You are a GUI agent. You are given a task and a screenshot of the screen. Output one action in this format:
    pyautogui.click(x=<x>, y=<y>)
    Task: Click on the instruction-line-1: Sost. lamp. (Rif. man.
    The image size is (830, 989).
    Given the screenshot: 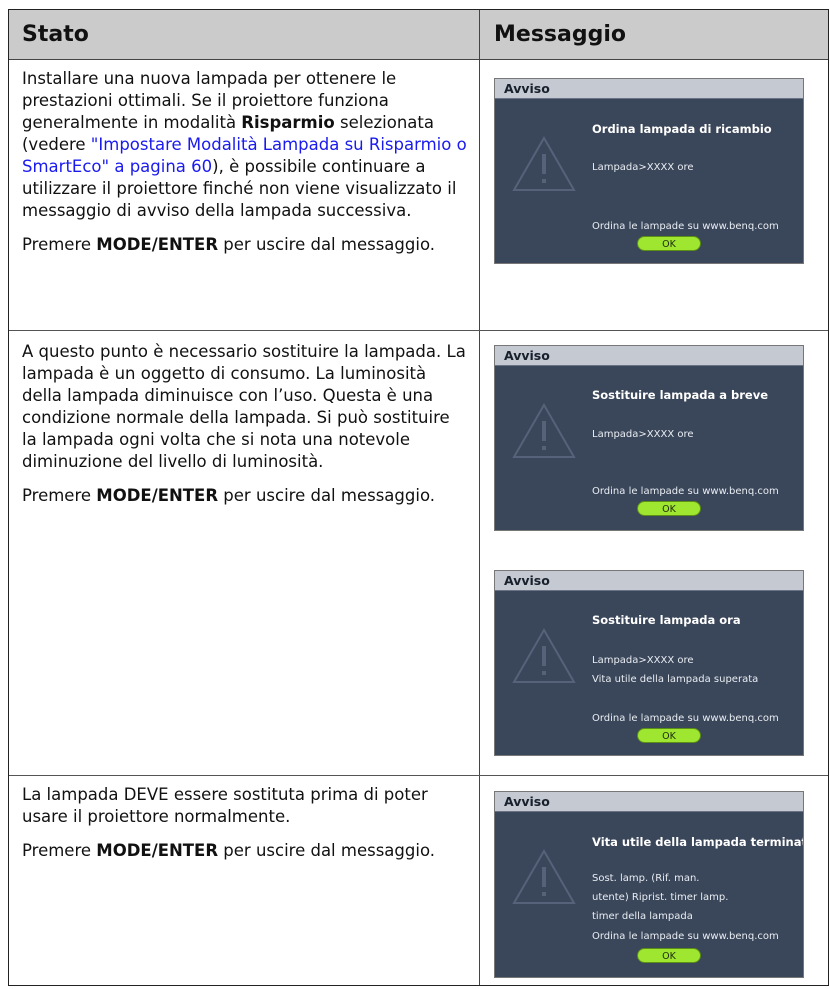 What is the action you would take?
    pyautogui.click(x=646, y=878)
    